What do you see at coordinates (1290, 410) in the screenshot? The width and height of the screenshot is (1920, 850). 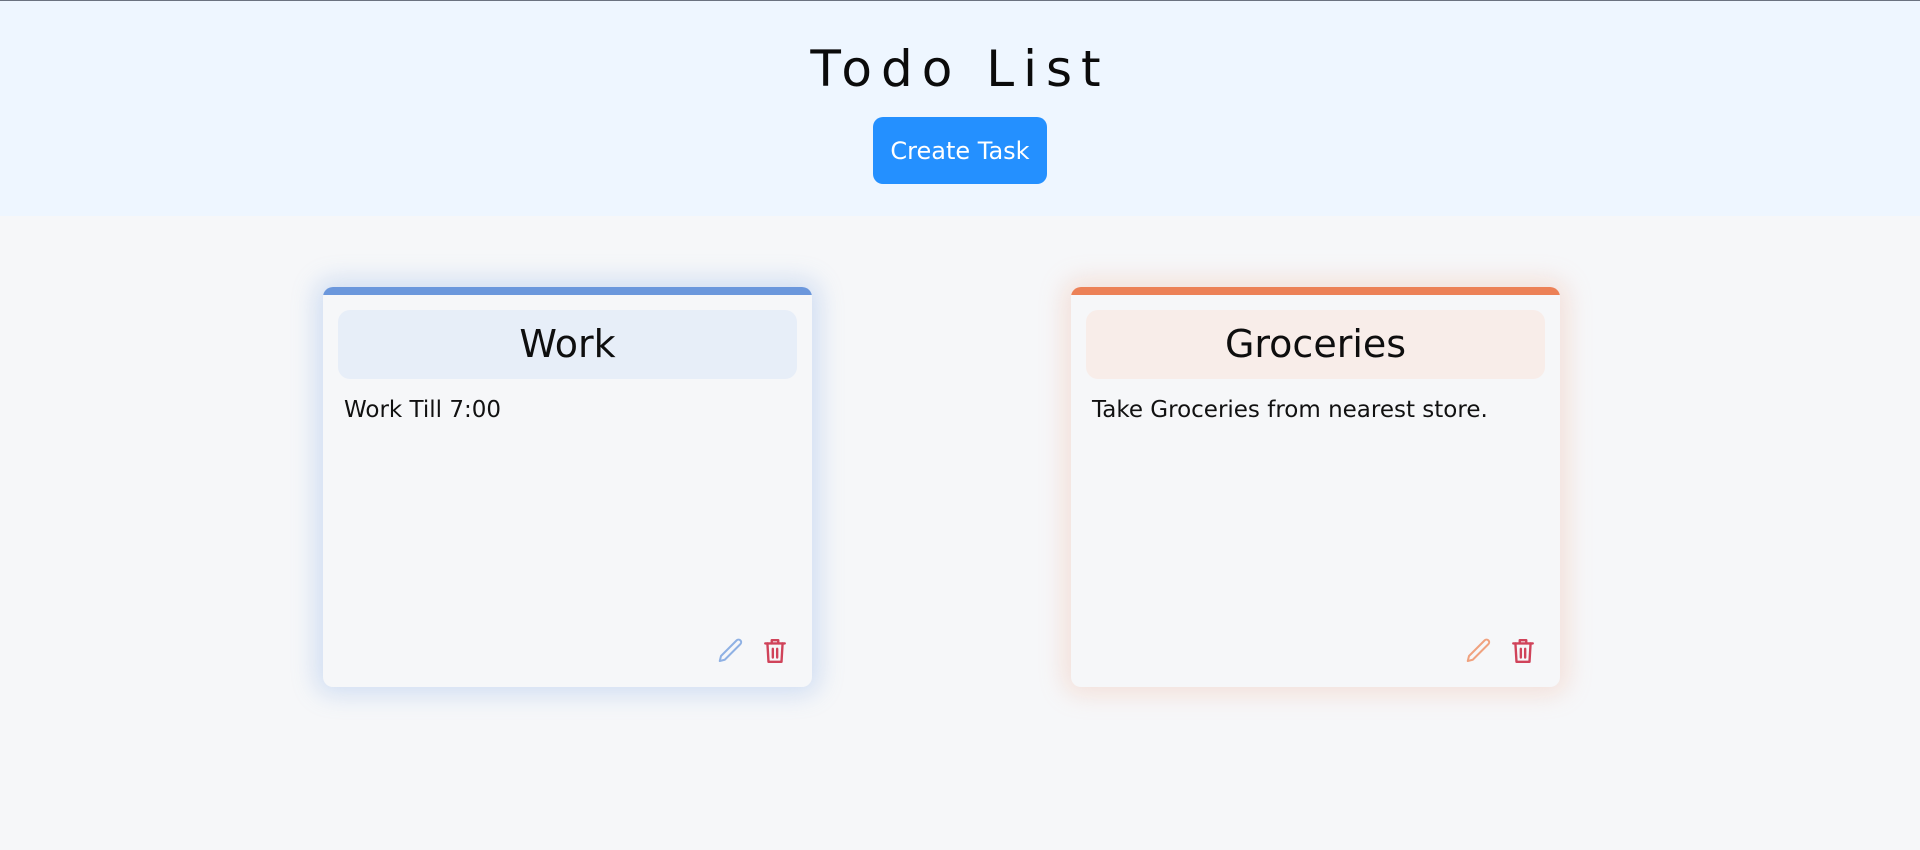 I see `card-description: Take Groceries from nearest store.` at bounding box center [1290, 410].